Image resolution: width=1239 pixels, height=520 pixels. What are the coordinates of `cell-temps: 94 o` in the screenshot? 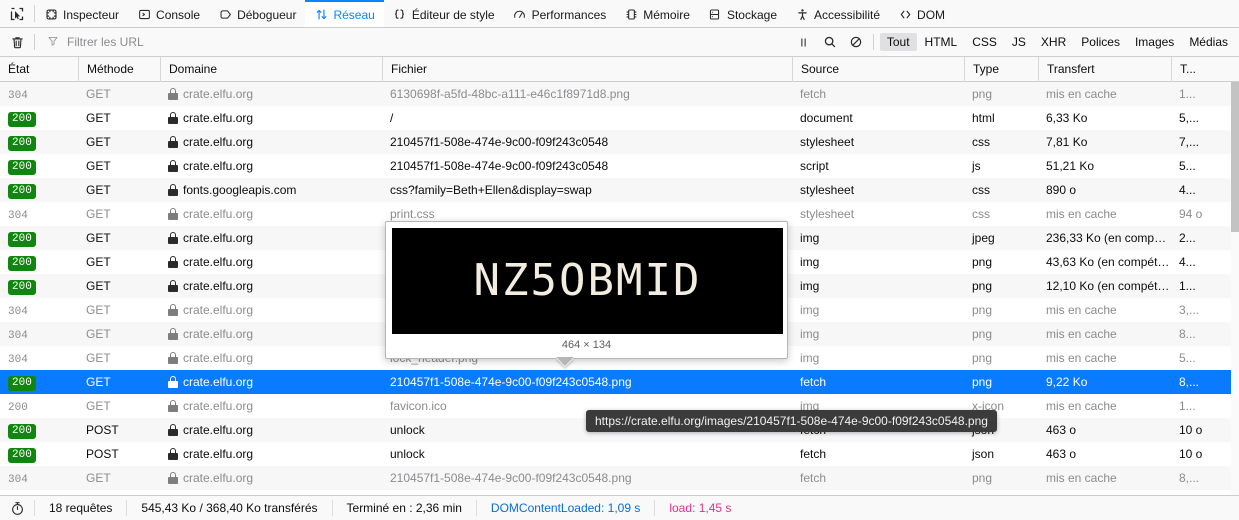 It's located at (1191, 214).